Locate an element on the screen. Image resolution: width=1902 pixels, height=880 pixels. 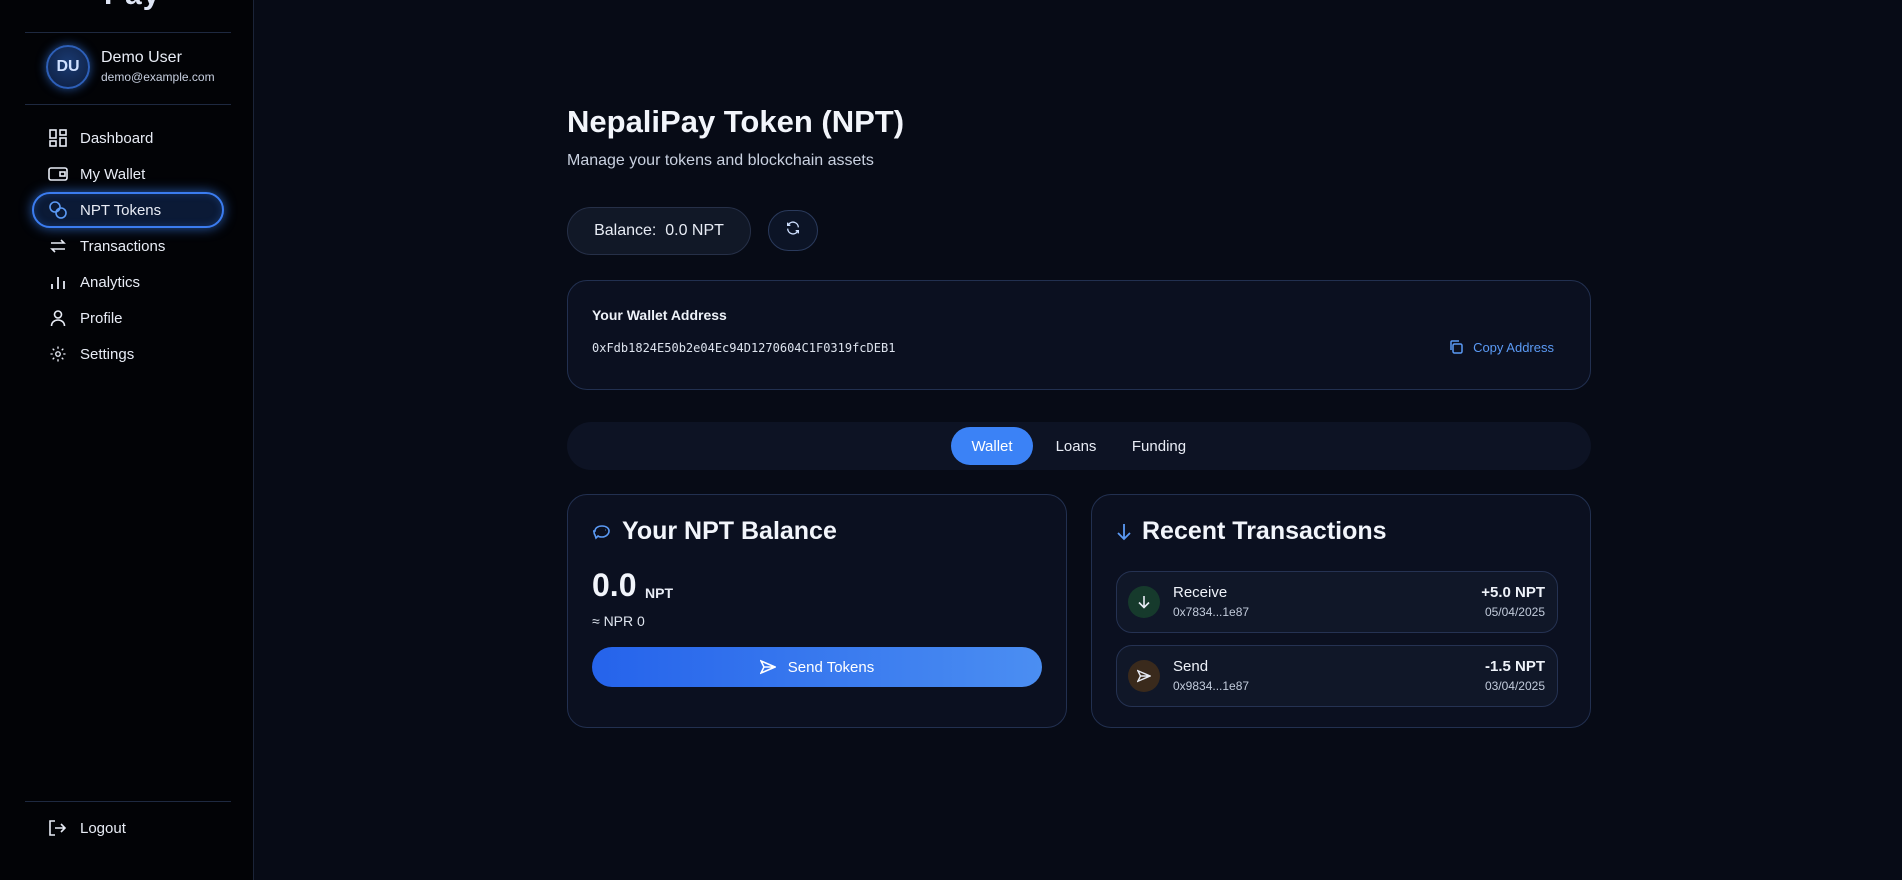
bar-chart-icon is located at coordinates (58, 282).